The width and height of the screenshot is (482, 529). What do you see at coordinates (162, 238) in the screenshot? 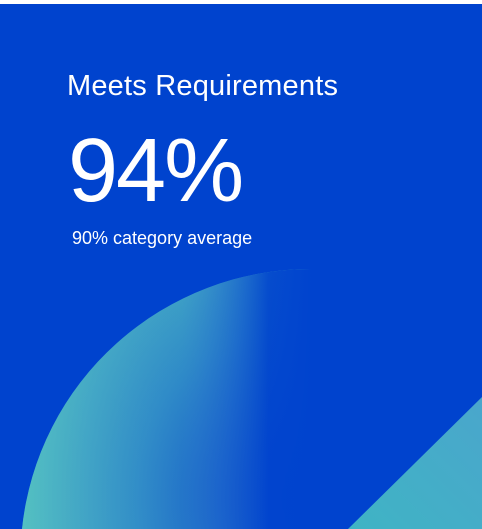
I see `category-average-label: 90% category average` at bounding box center [162, 238].